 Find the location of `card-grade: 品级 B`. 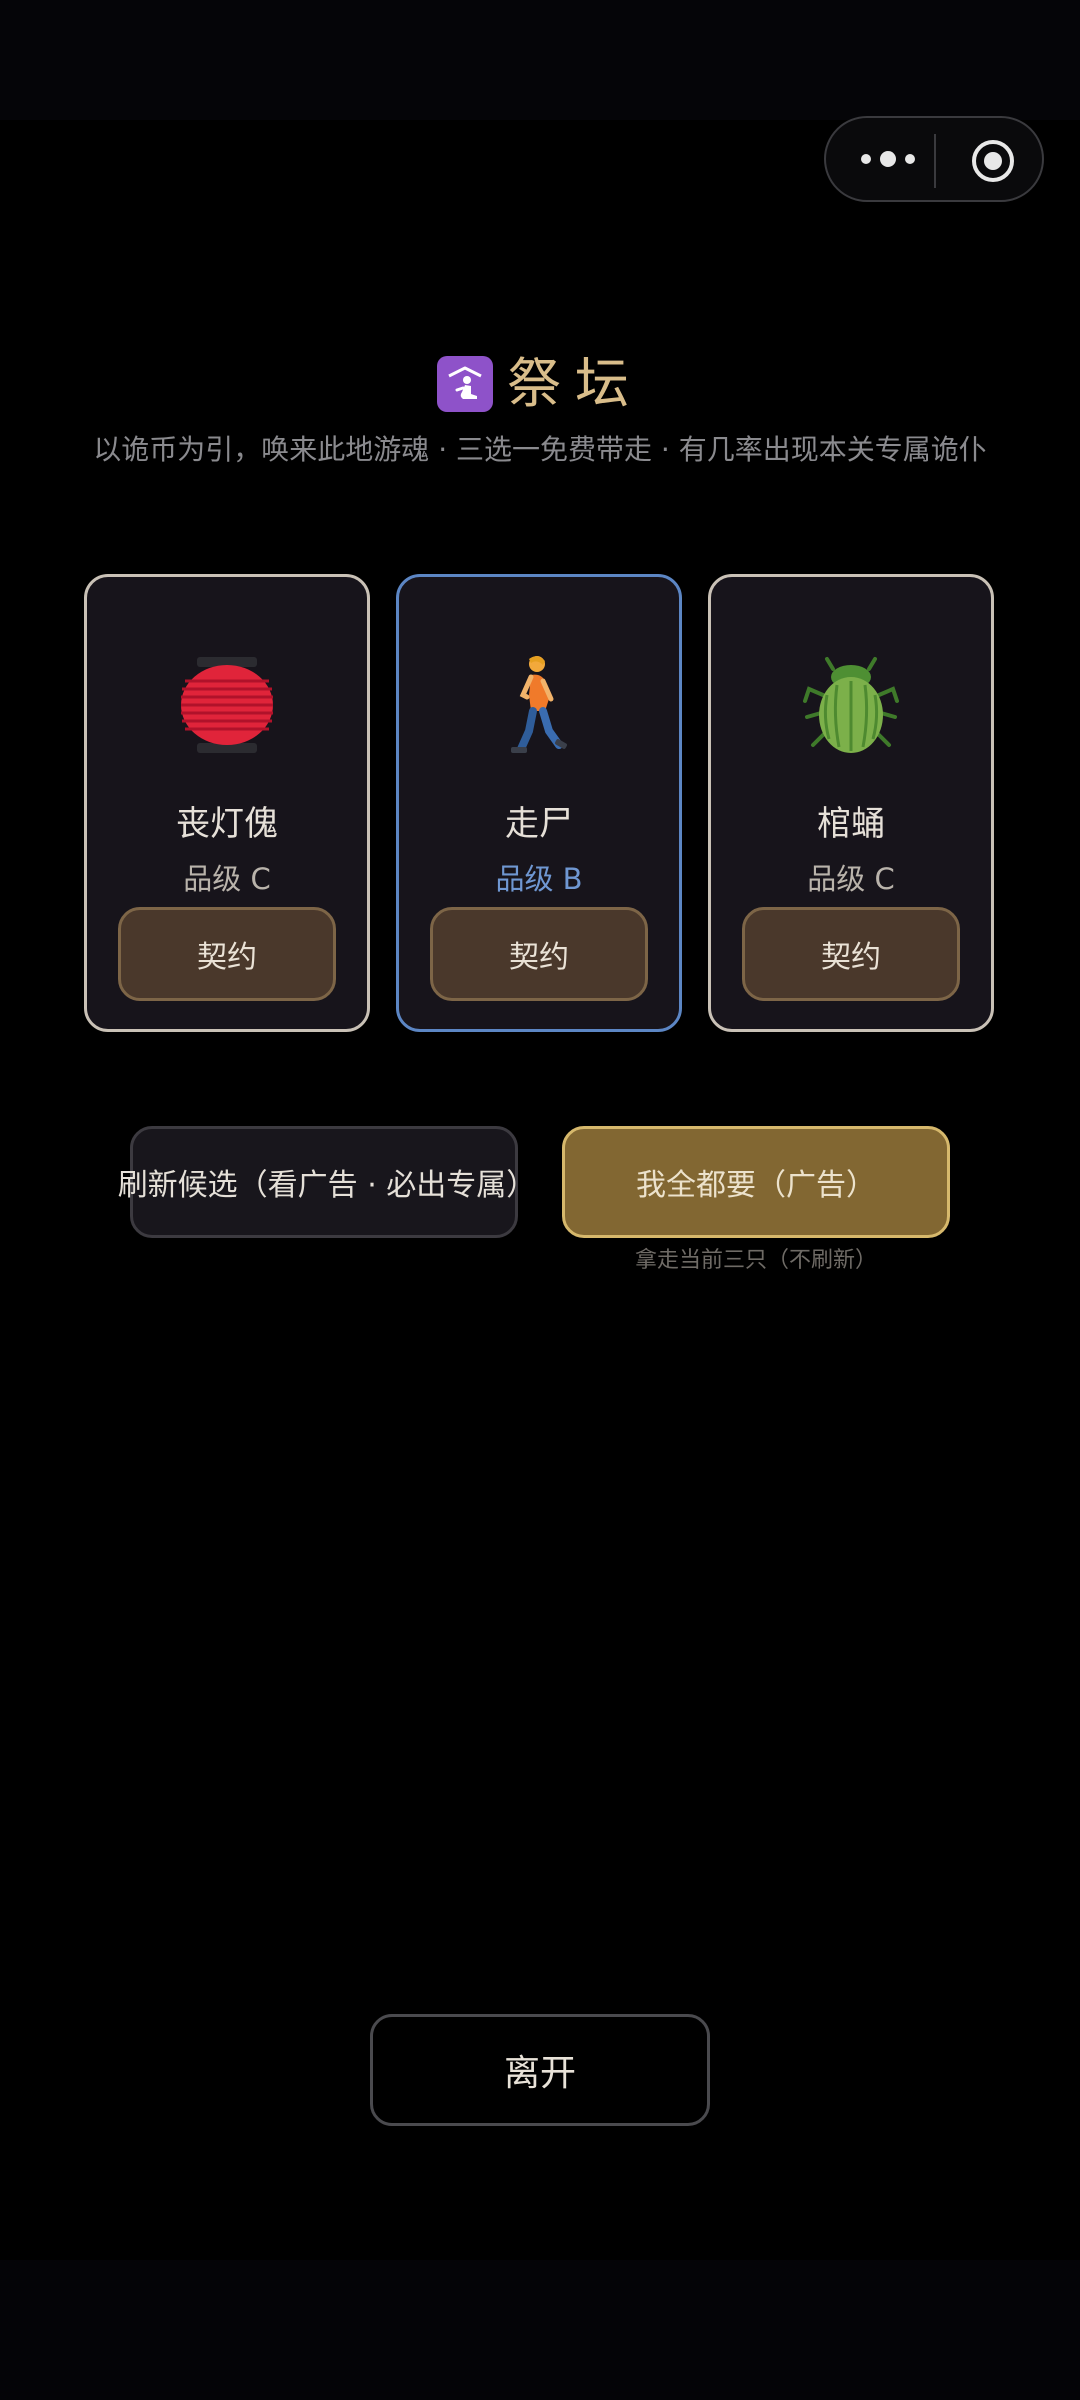

card-grade: 品级 B is located at coordinates (539, 879).